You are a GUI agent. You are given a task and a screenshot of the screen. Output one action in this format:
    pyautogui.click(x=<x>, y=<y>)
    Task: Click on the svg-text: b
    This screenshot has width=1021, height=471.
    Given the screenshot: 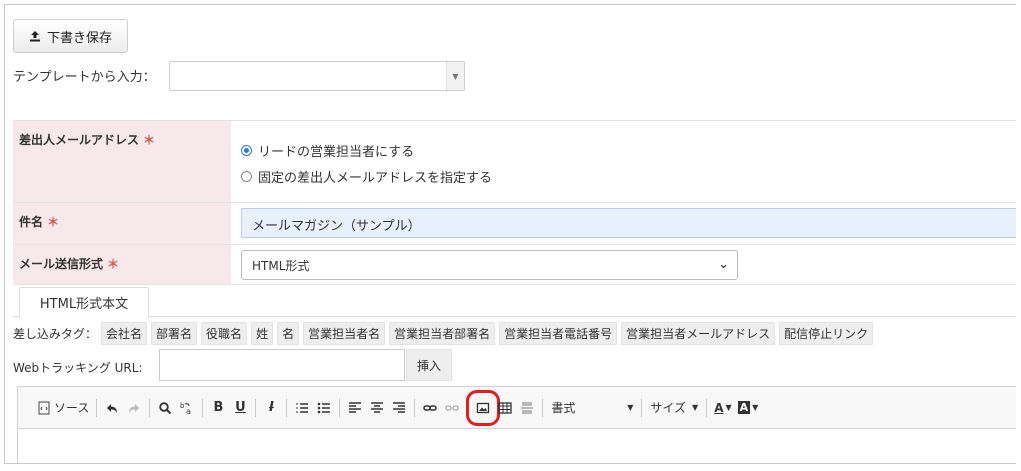 What is the action you would take?
    pyautogui.click(x=182, y=406)
    